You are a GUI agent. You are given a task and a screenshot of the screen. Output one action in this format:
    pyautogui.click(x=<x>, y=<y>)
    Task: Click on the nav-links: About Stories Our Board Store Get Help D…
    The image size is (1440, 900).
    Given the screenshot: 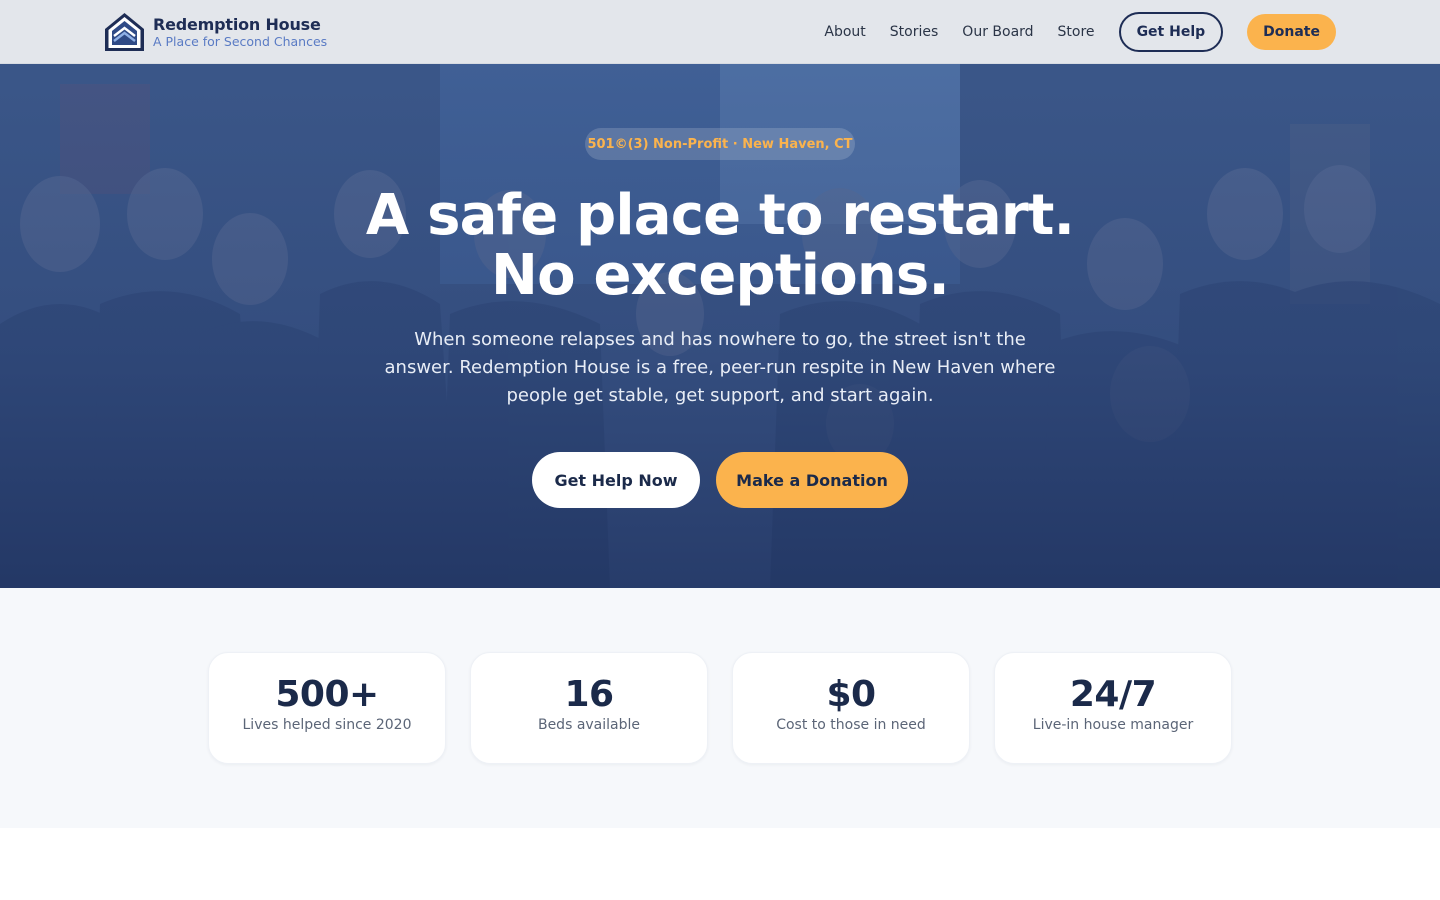 What is the action you would take?
    pyautogui.click(x=1080, y=32)
    